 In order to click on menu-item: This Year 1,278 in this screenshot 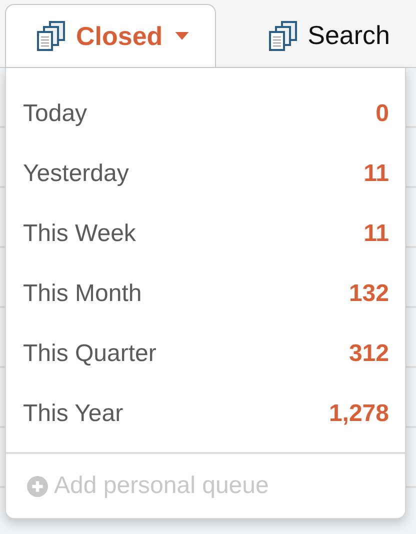, I will do `click(205, 414)`.